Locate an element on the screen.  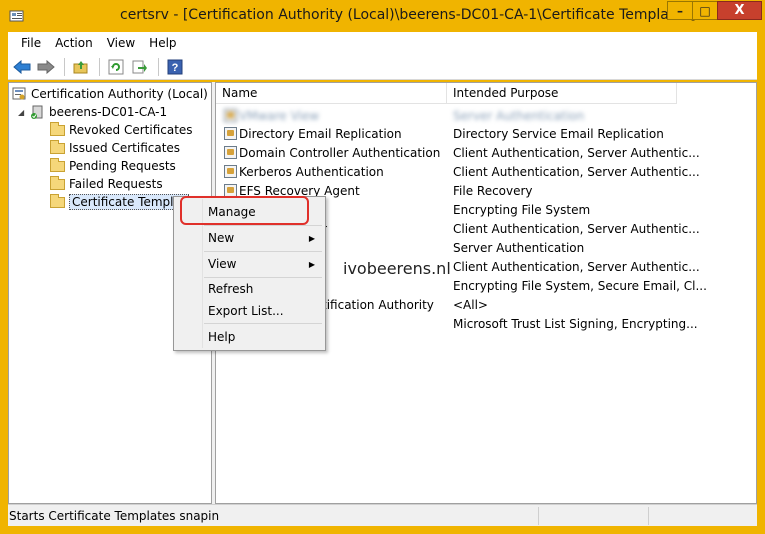
tree-item-failed-requests: Failed Requests is located at coordinates (106, 184).